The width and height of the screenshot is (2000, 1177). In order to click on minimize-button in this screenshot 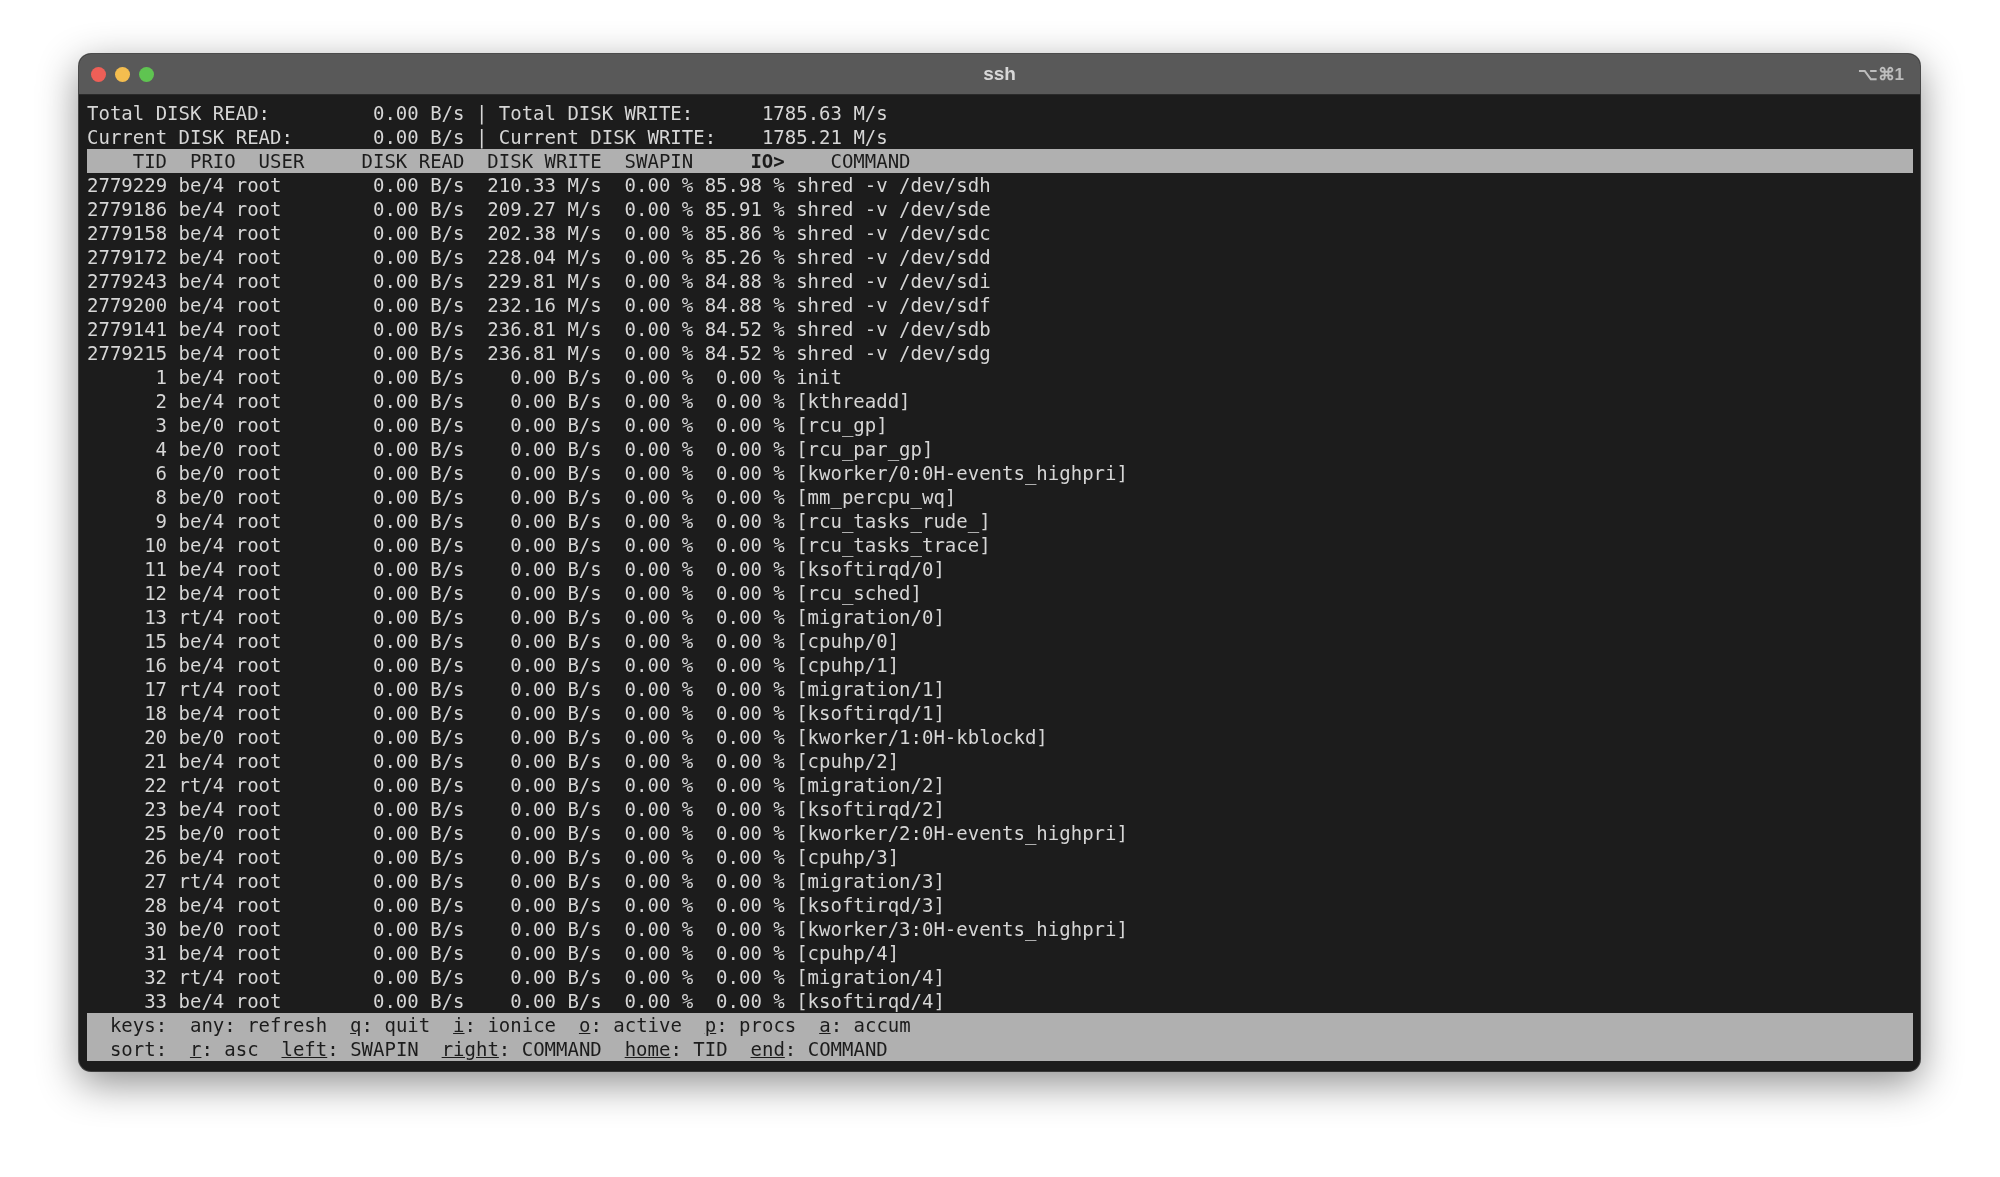, I will do `click(122, 74)`.